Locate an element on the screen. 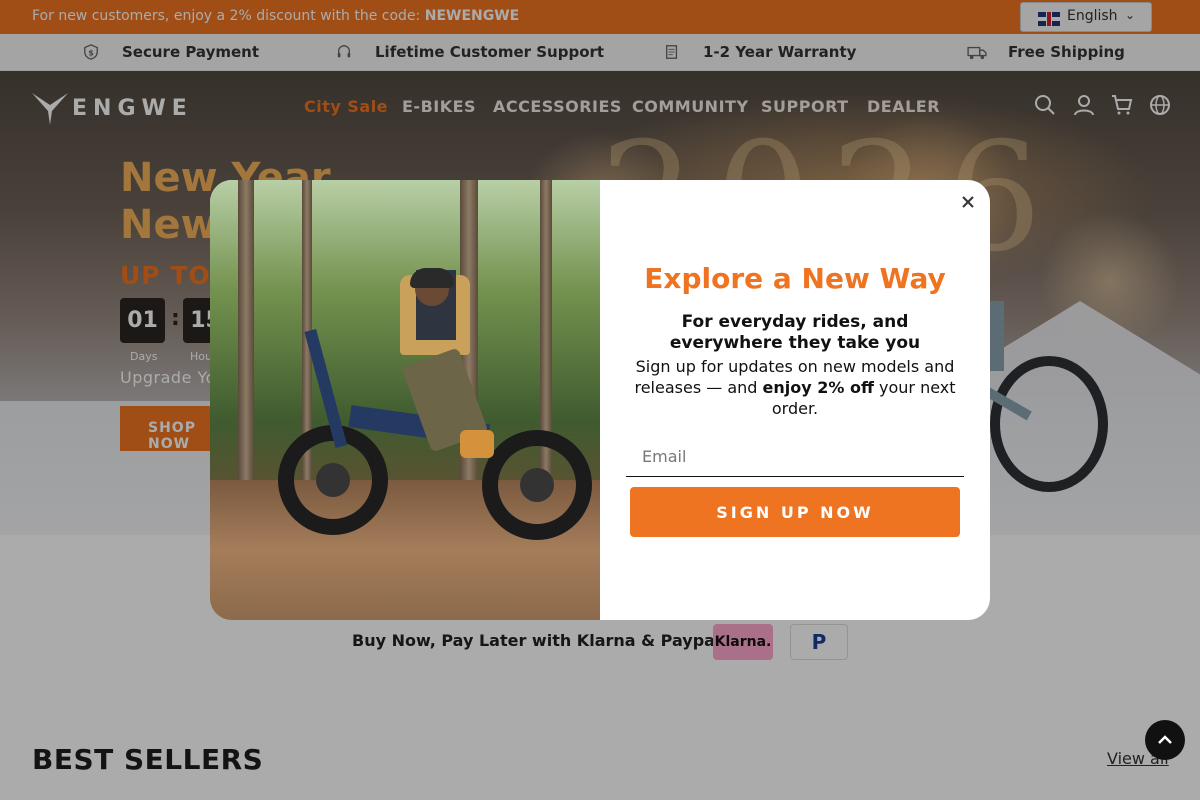 The image size is (1200, 800). tree-trunk is located at coordinates (246, 340).